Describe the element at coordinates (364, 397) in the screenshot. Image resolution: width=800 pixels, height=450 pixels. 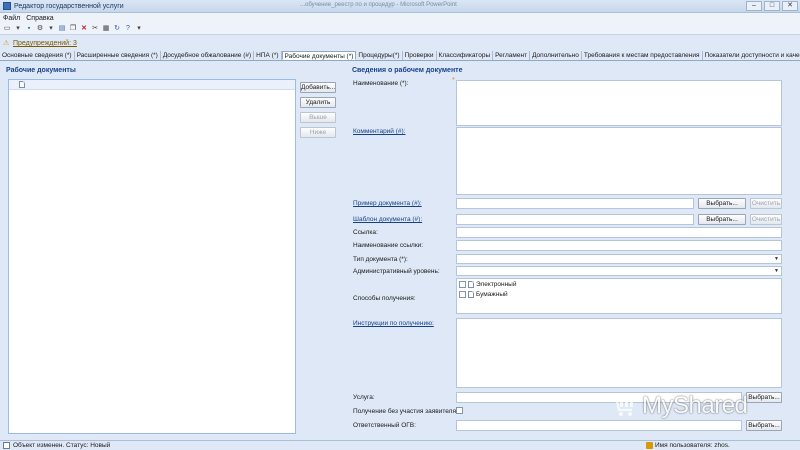
I see `service-label: Услуга:` at that location.